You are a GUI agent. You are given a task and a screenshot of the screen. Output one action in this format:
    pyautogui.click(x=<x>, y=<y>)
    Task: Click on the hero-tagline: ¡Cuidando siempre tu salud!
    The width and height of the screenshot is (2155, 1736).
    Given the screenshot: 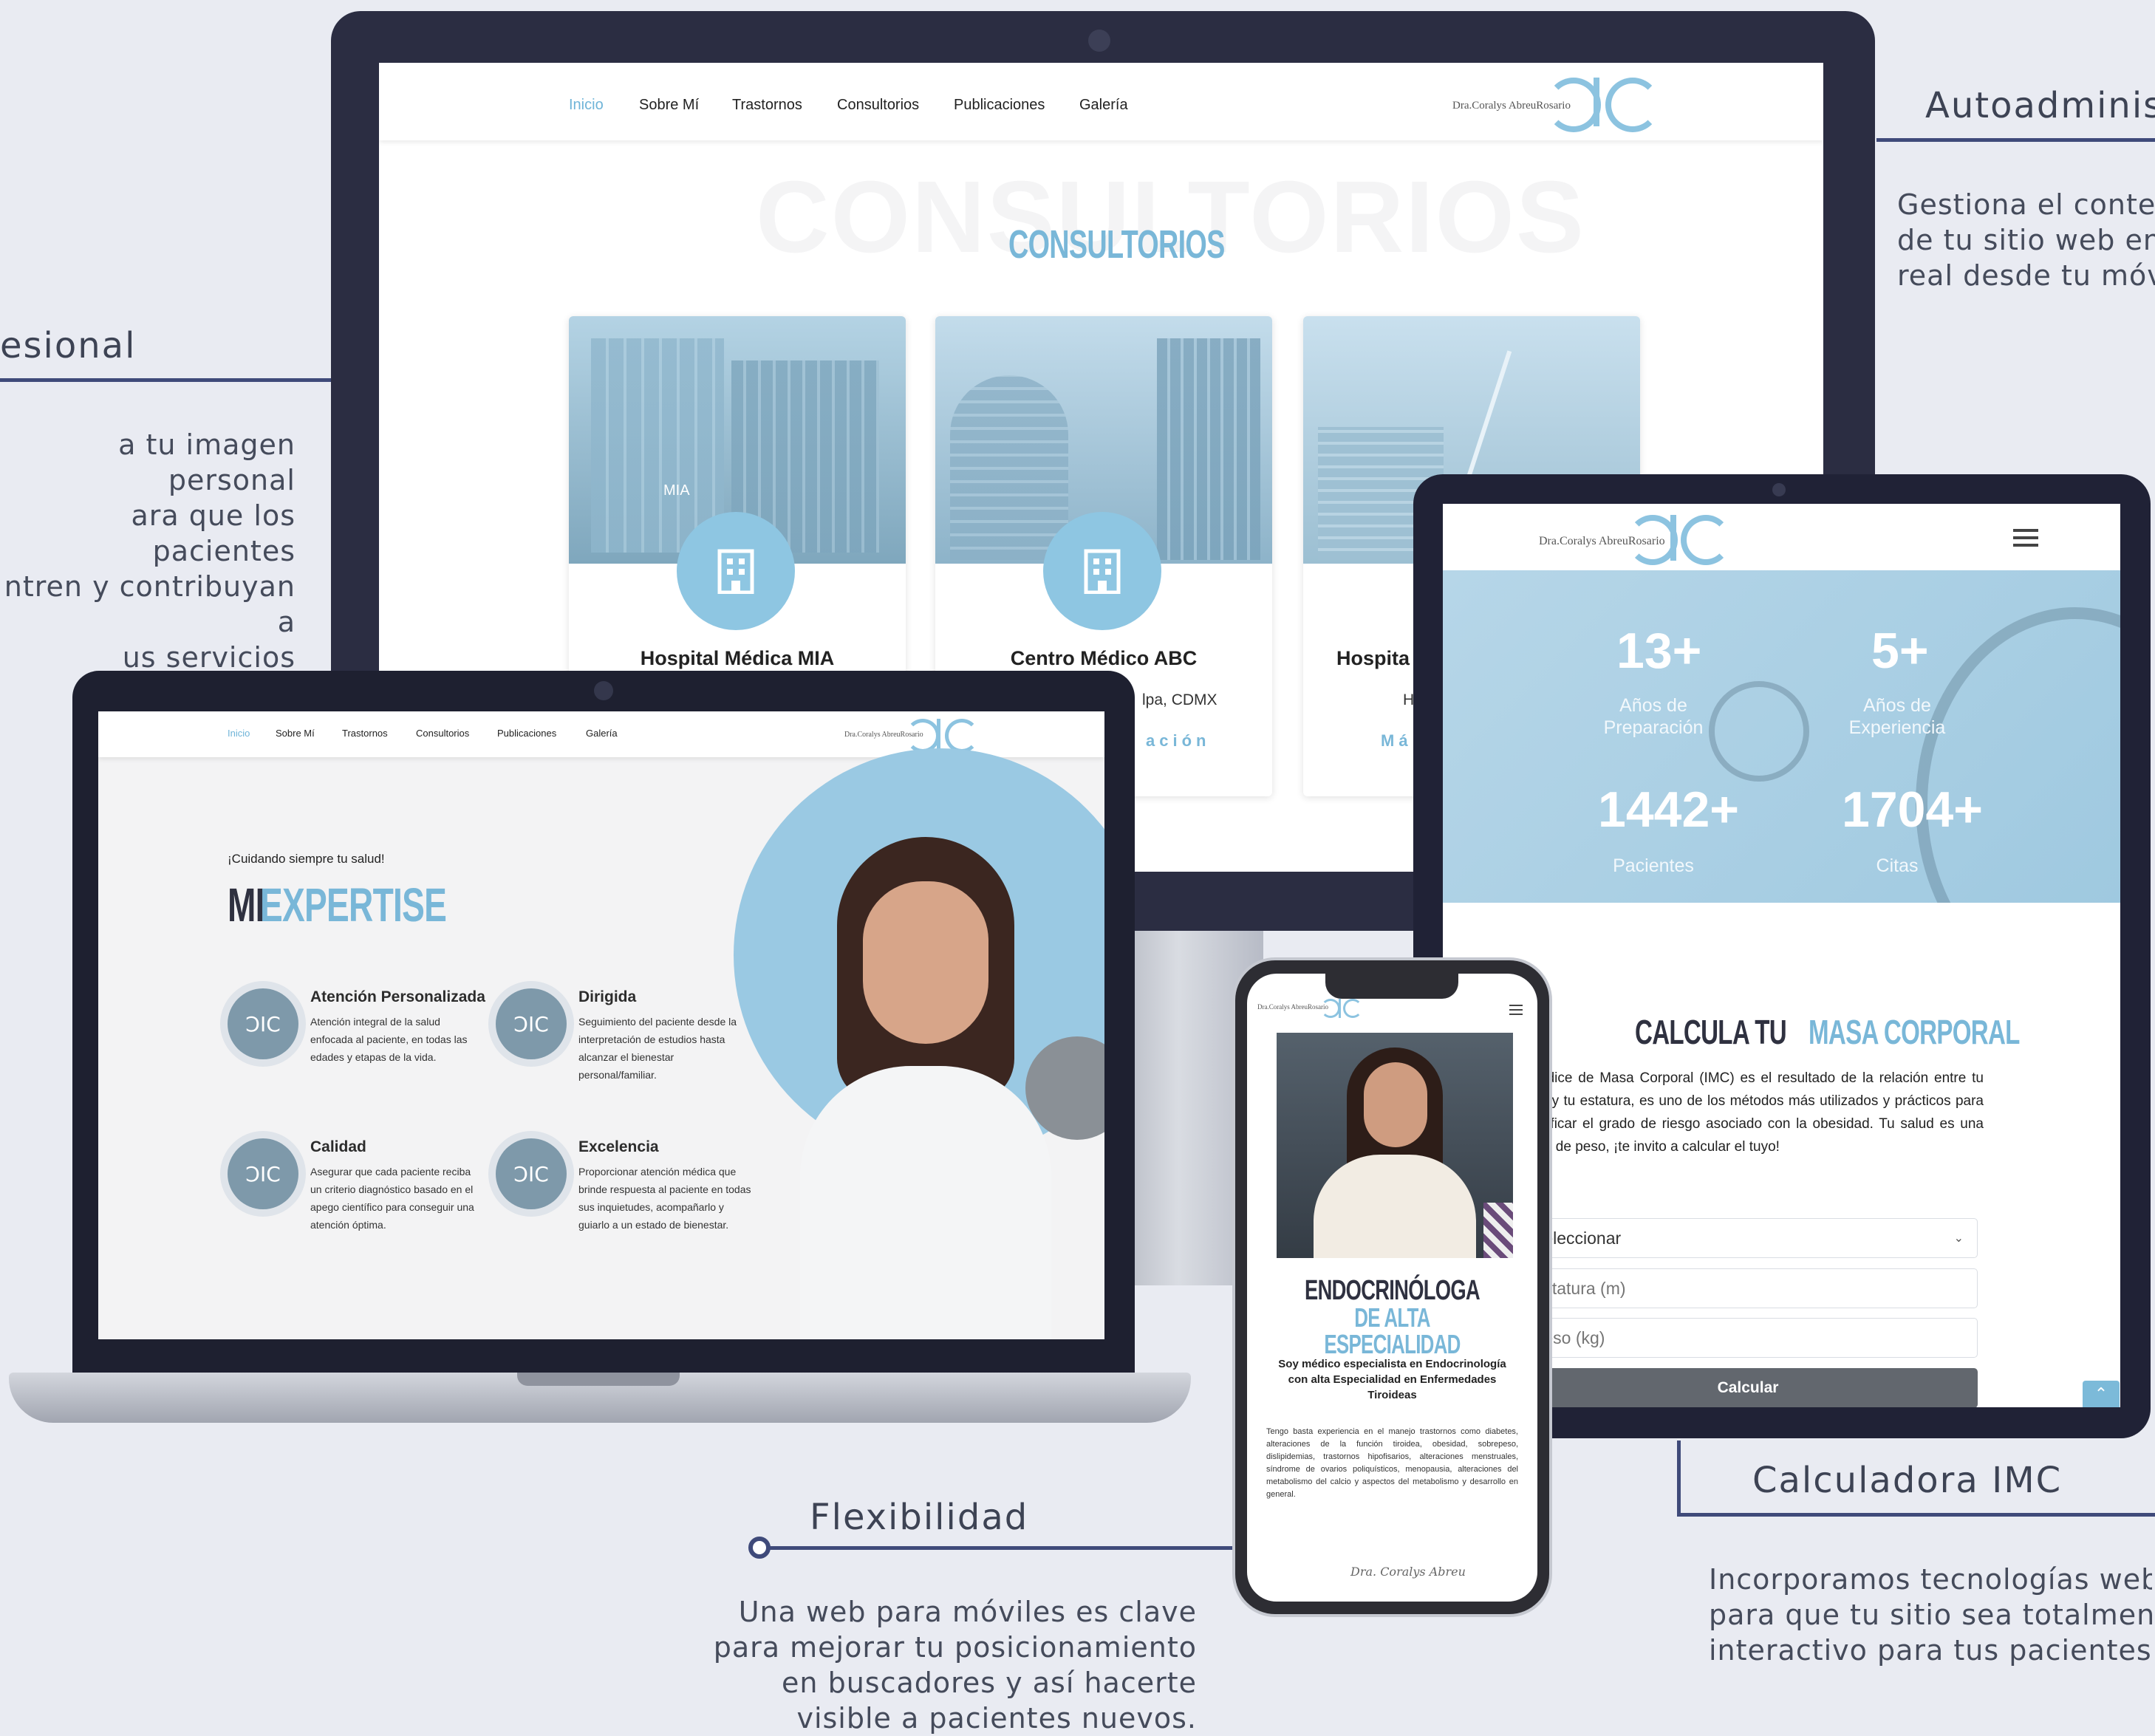 What is the action you would take?
    pyautogui.click(x=306, y=859)
    